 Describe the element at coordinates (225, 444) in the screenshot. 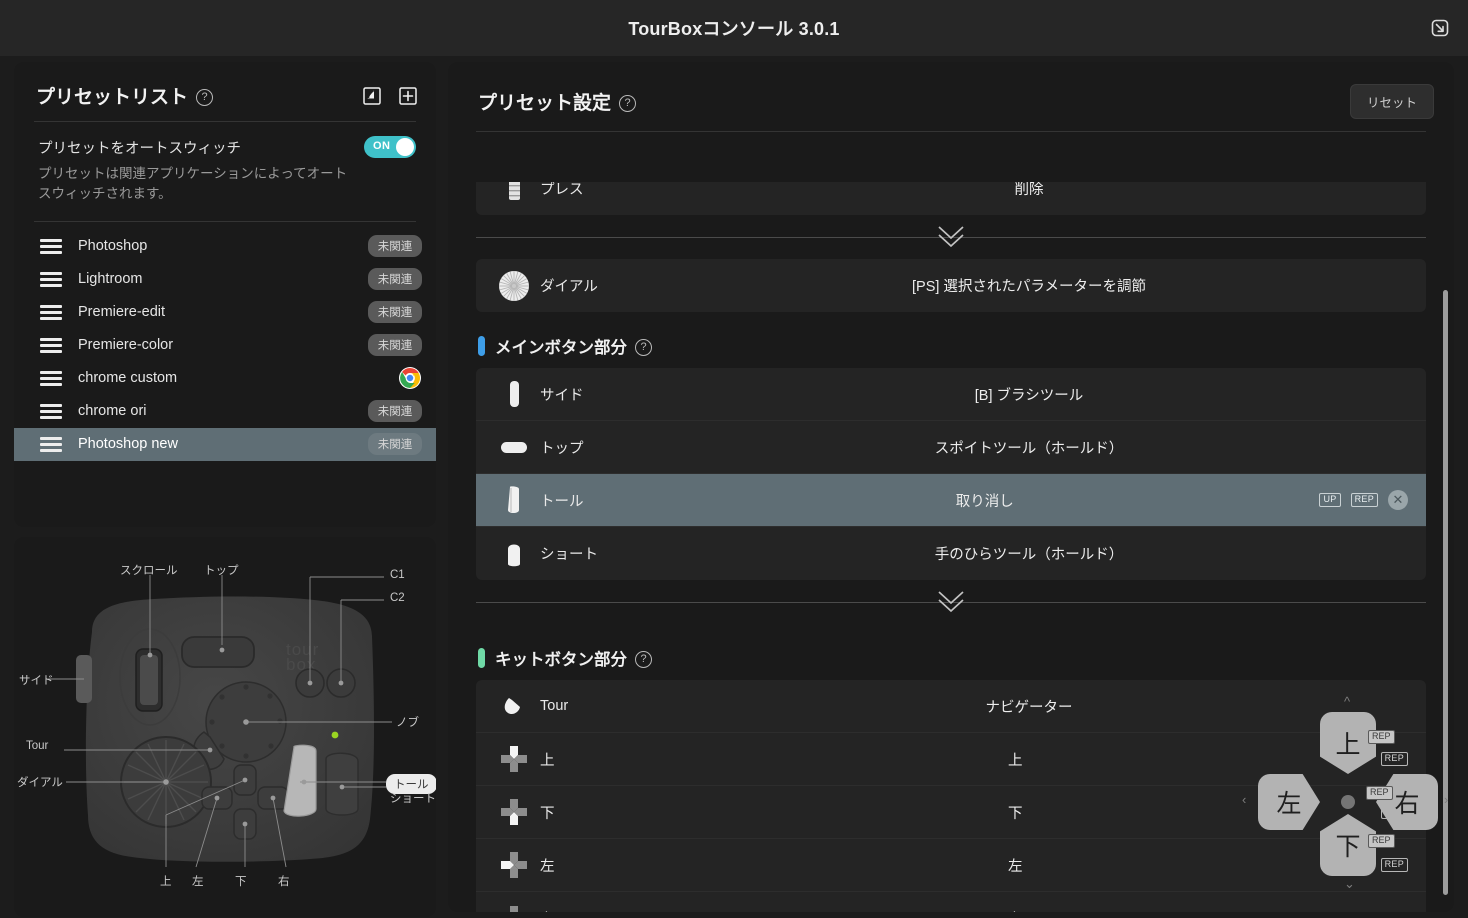

I see `preset-list-item: Photoshop new 未関連` at that location.